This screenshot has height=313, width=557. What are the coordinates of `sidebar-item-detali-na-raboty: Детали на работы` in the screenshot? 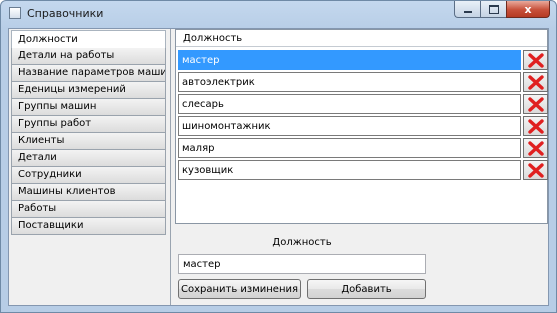 It's located at (88, 56).